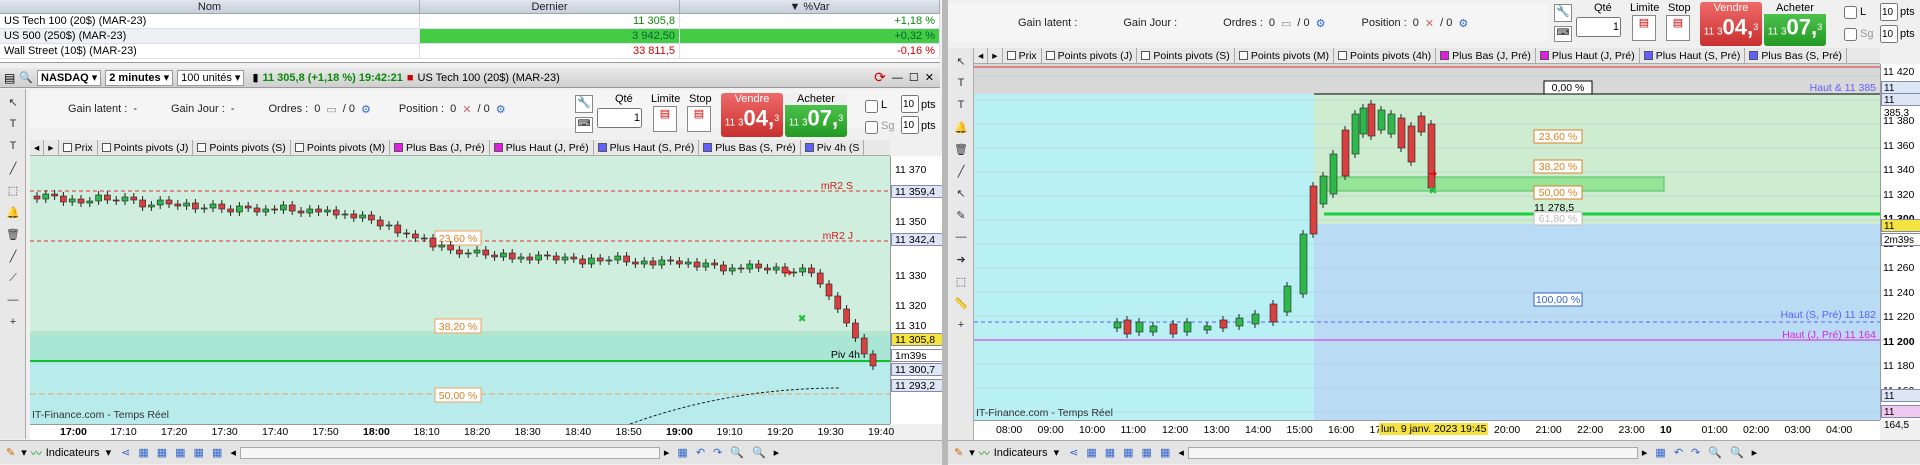 This screenshot has height=465, width=1920. Describe the element at coordinates (647, 147) in the screenshot. I see `indicator-tab: Plus Haut (S, Pré)` at that location.